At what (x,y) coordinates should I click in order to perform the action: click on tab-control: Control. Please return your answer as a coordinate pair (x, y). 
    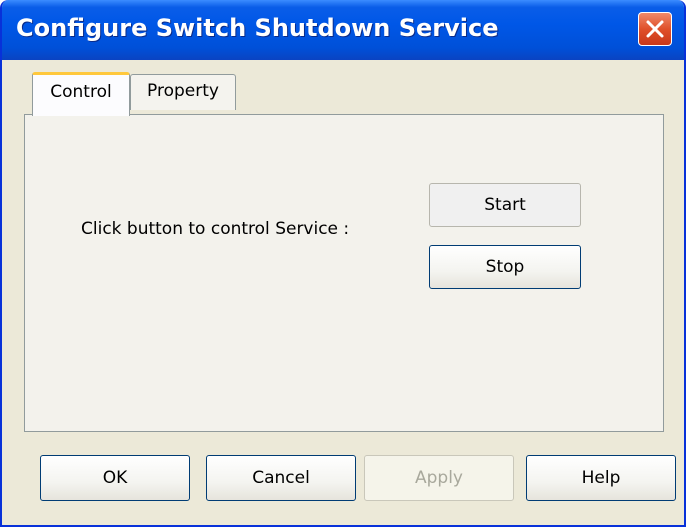
    Looking at the image, I should click on (81, 94).